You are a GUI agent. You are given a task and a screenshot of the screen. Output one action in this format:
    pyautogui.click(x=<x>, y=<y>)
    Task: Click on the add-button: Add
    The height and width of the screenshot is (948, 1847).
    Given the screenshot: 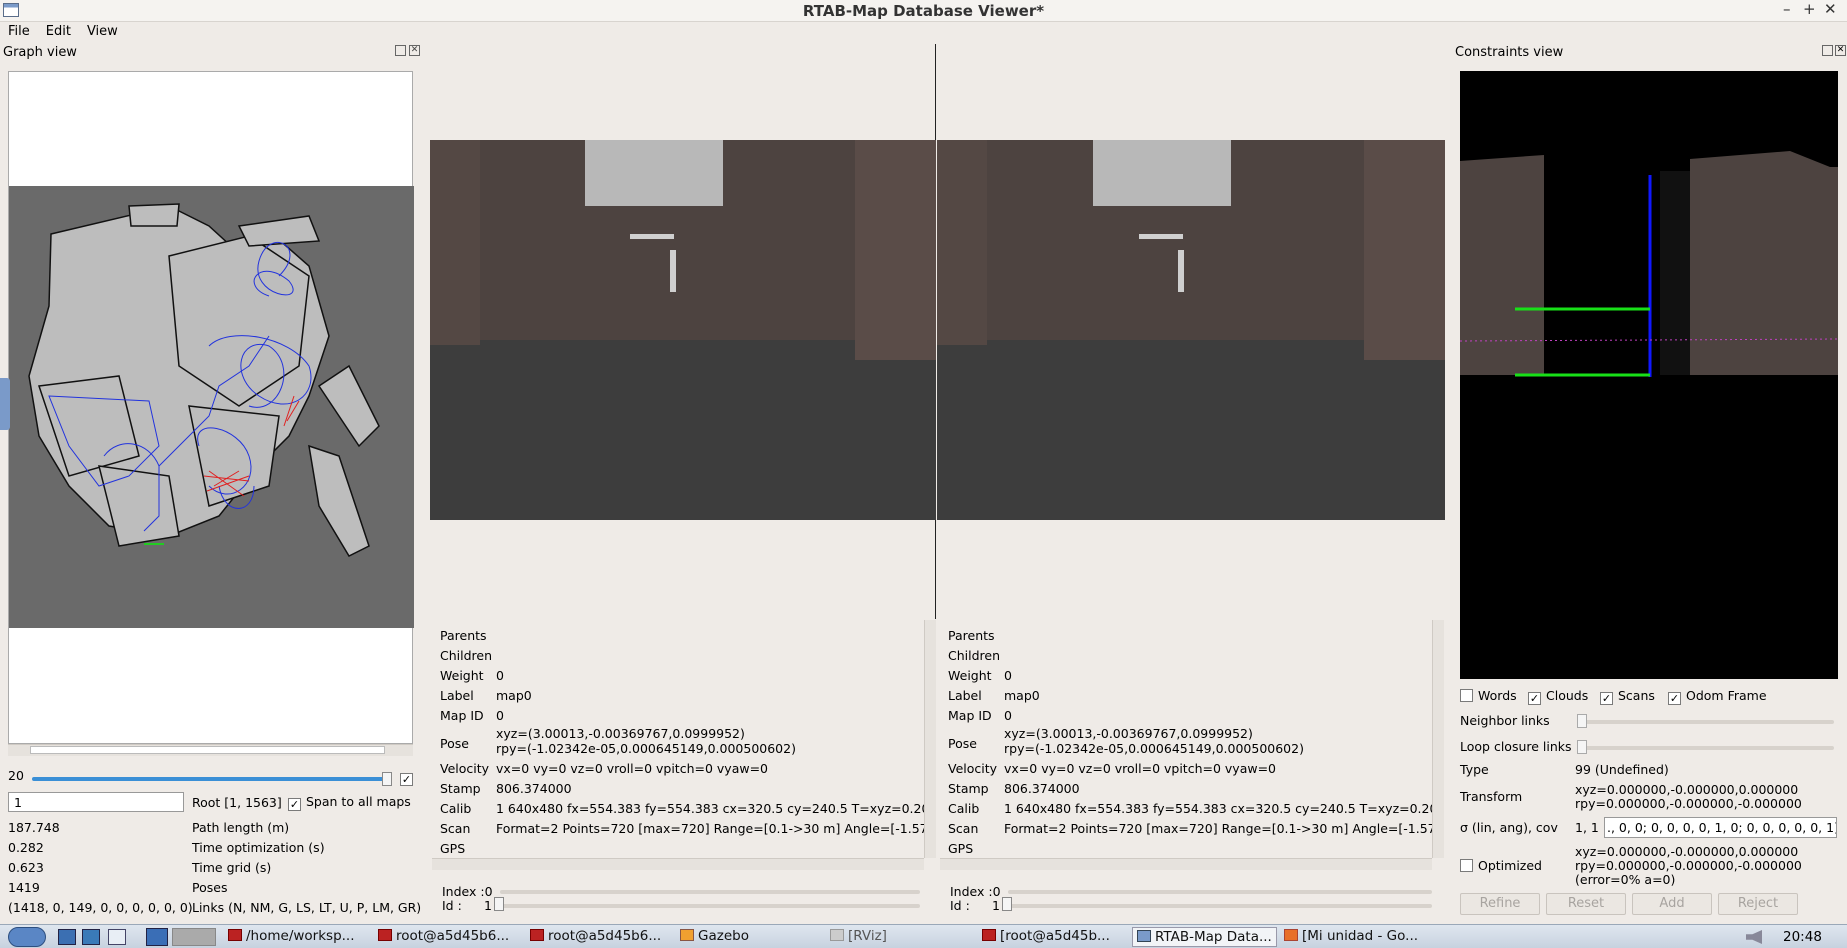 What is the action you would take?
    pyautogui.click(x=1672, y=904)
    